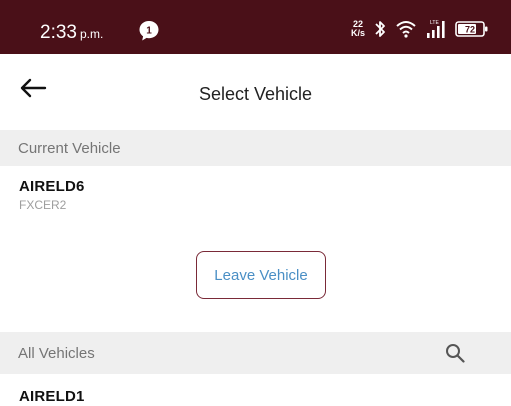 This screenshot has height=406, width=511. Describe the element at coordinates (434, 23) in the screenshot. I see `lte-label: LTE` at that location.